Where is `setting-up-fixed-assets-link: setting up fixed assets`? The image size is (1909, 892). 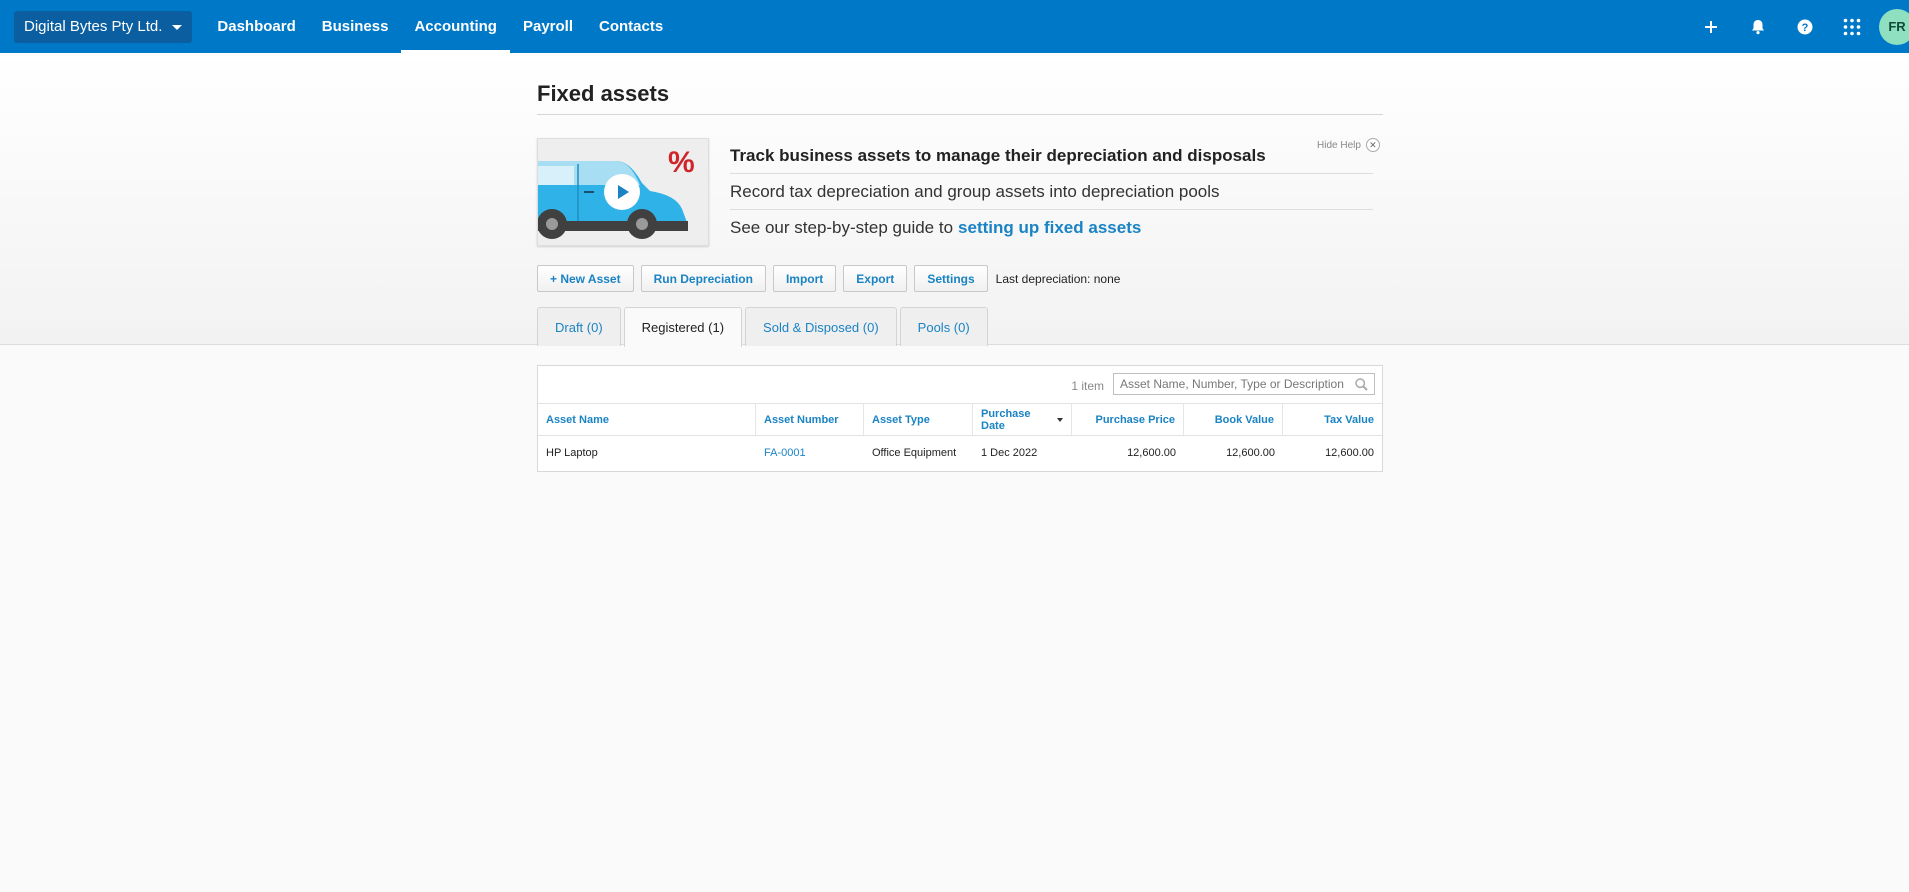 setting-up-fixed-assets-link: setting up fixed assets is located at coordinates (1049, 228).